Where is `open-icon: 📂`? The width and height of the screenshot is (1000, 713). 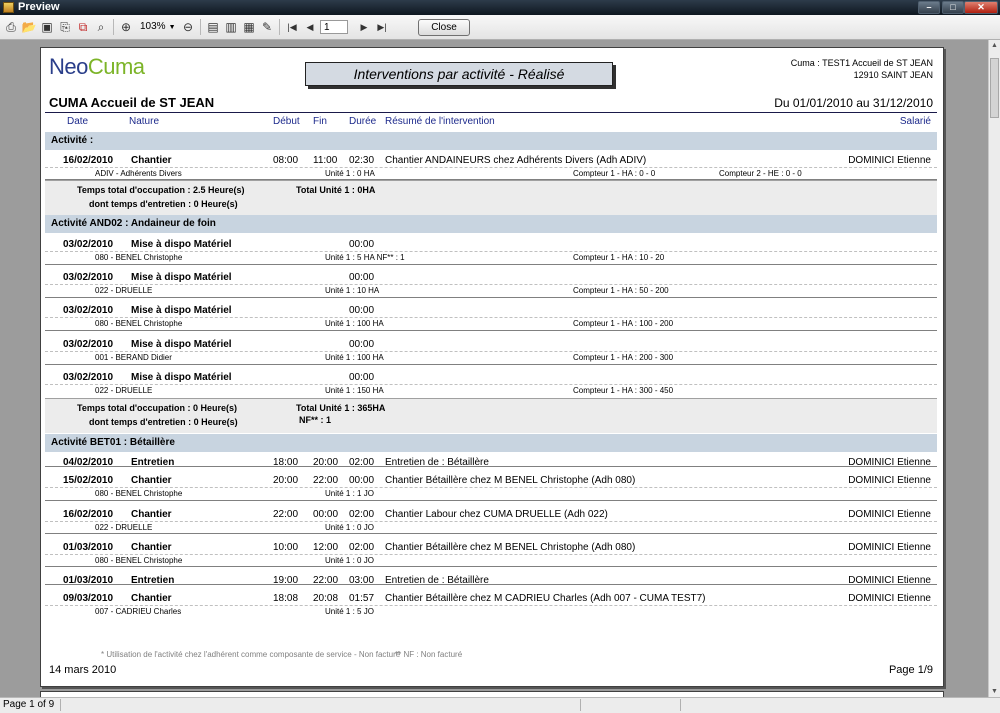
open-icon: 📂 is located at coordinates (29, 27).